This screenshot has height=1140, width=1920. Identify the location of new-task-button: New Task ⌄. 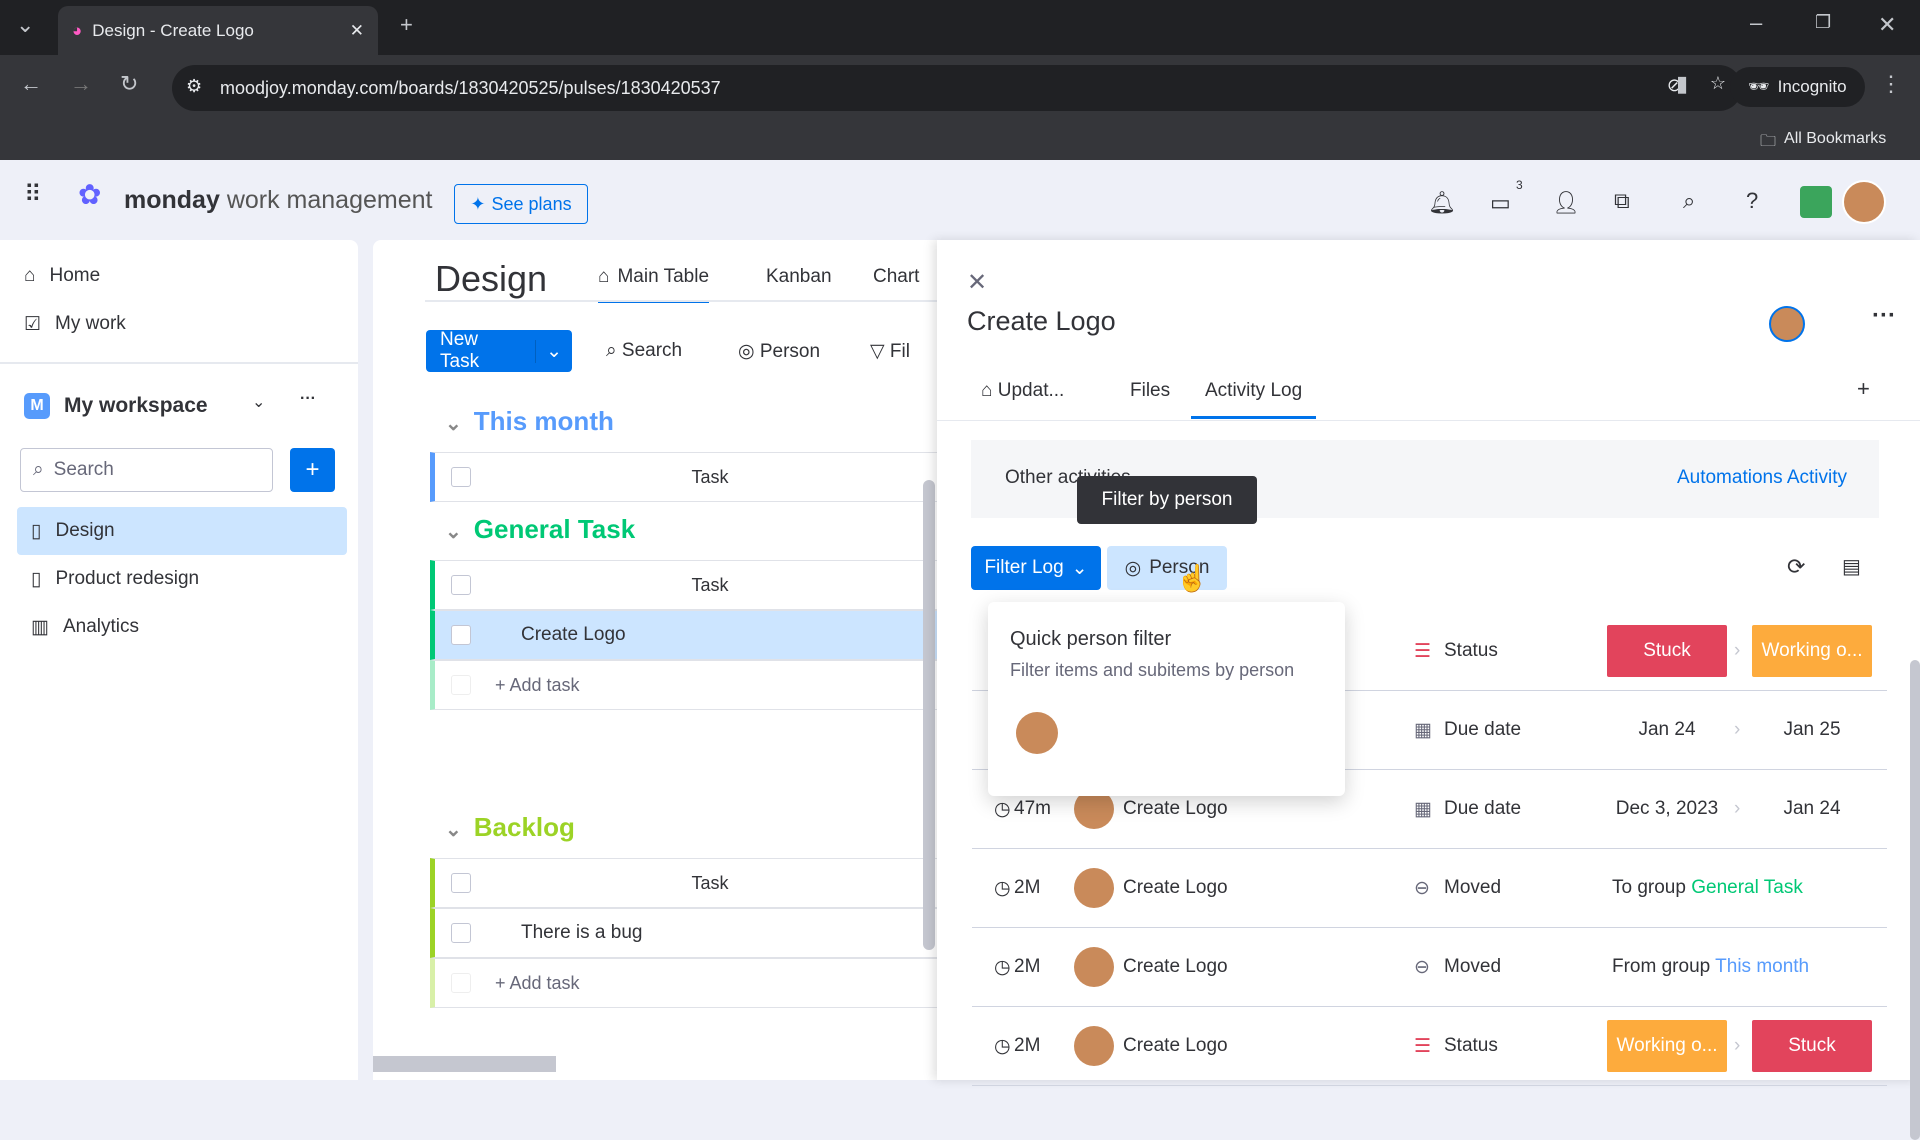
(499, 350).